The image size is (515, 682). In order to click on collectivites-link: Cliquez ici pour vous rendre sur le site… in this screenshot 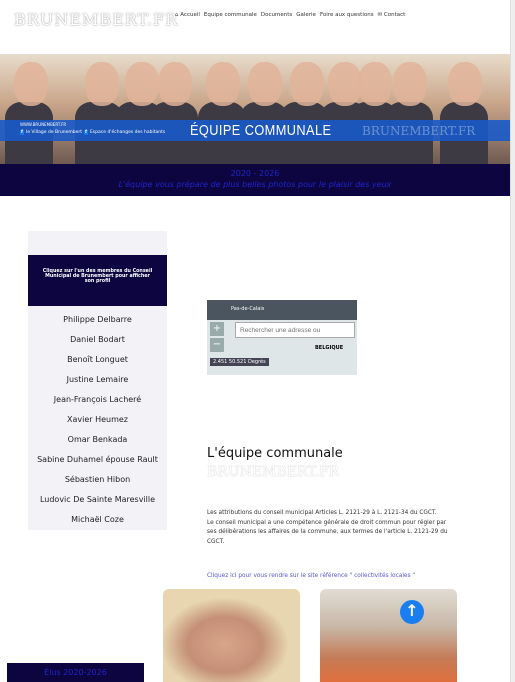, I will do `click(311, 576)`.